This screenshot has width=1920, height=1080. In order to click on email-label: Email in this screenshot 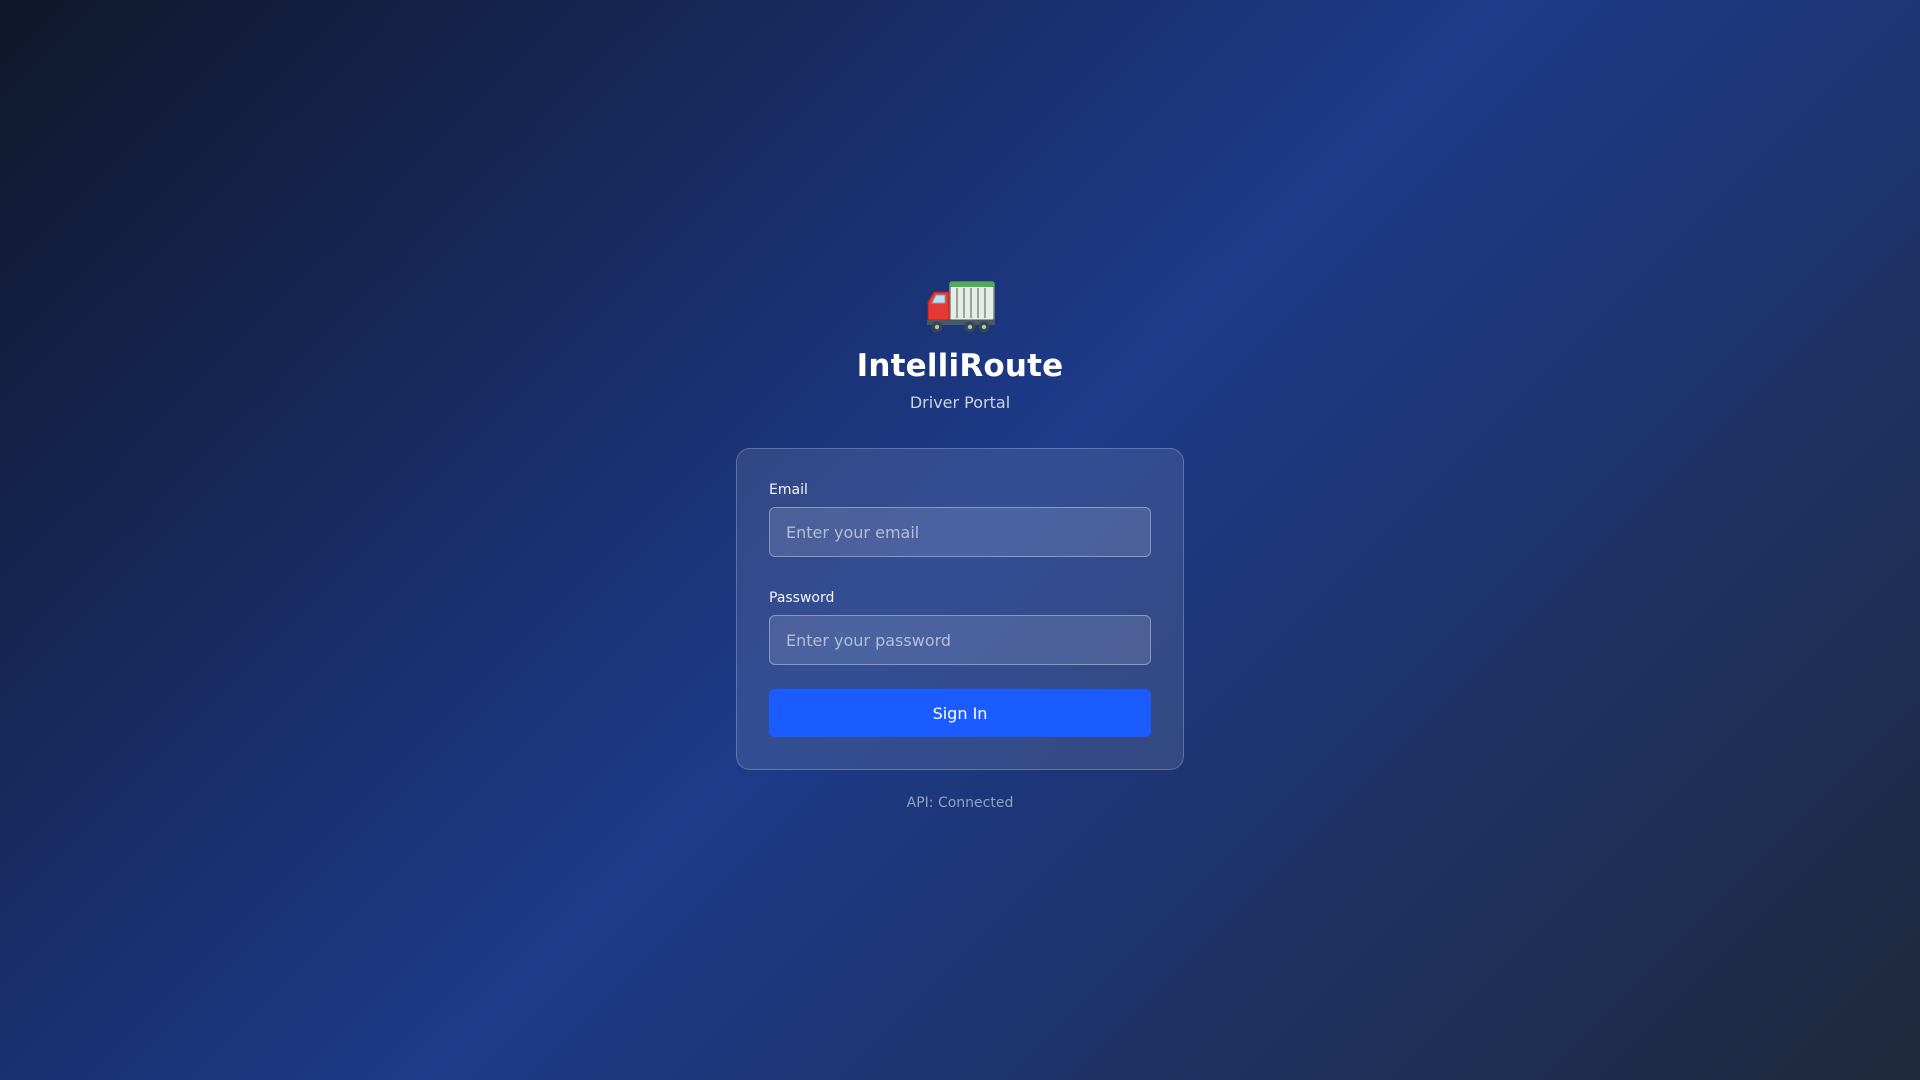, I will do `click(788, 490)`.